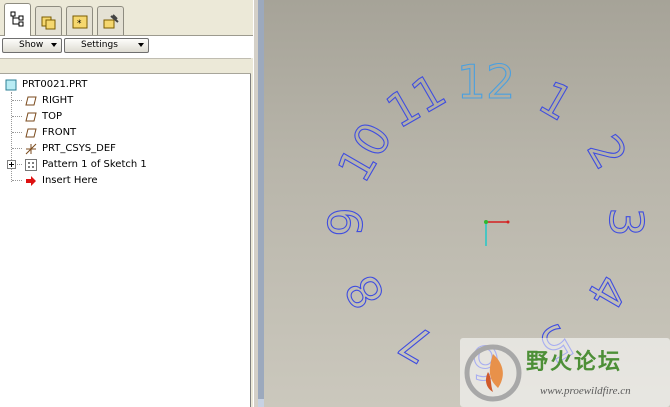 The image size is (670, 407). Describe the element at coordinates (79, 148) in the screenshot. I see `tree-item-label: PRT_CSYS_DEF` at that location.